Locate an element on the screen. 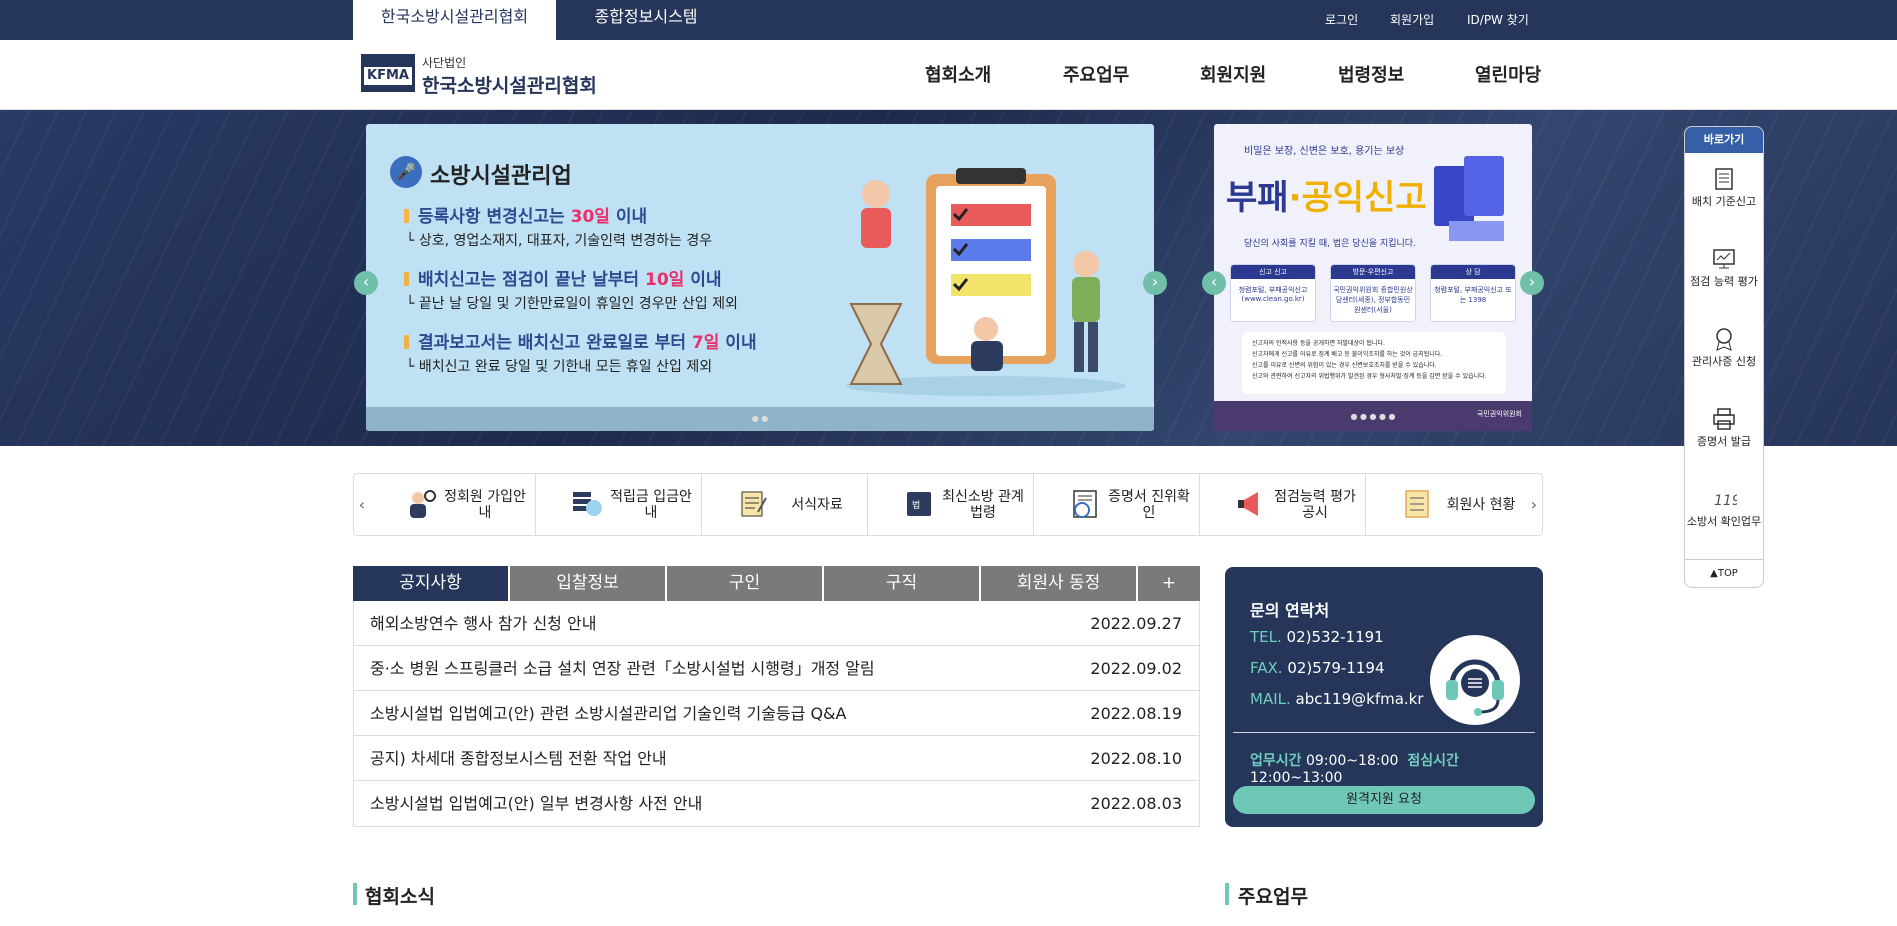 The width and height of the screenshot is (1897, 926). banner-prev-arrow: ‹ is located at coordinates (1214, 283).